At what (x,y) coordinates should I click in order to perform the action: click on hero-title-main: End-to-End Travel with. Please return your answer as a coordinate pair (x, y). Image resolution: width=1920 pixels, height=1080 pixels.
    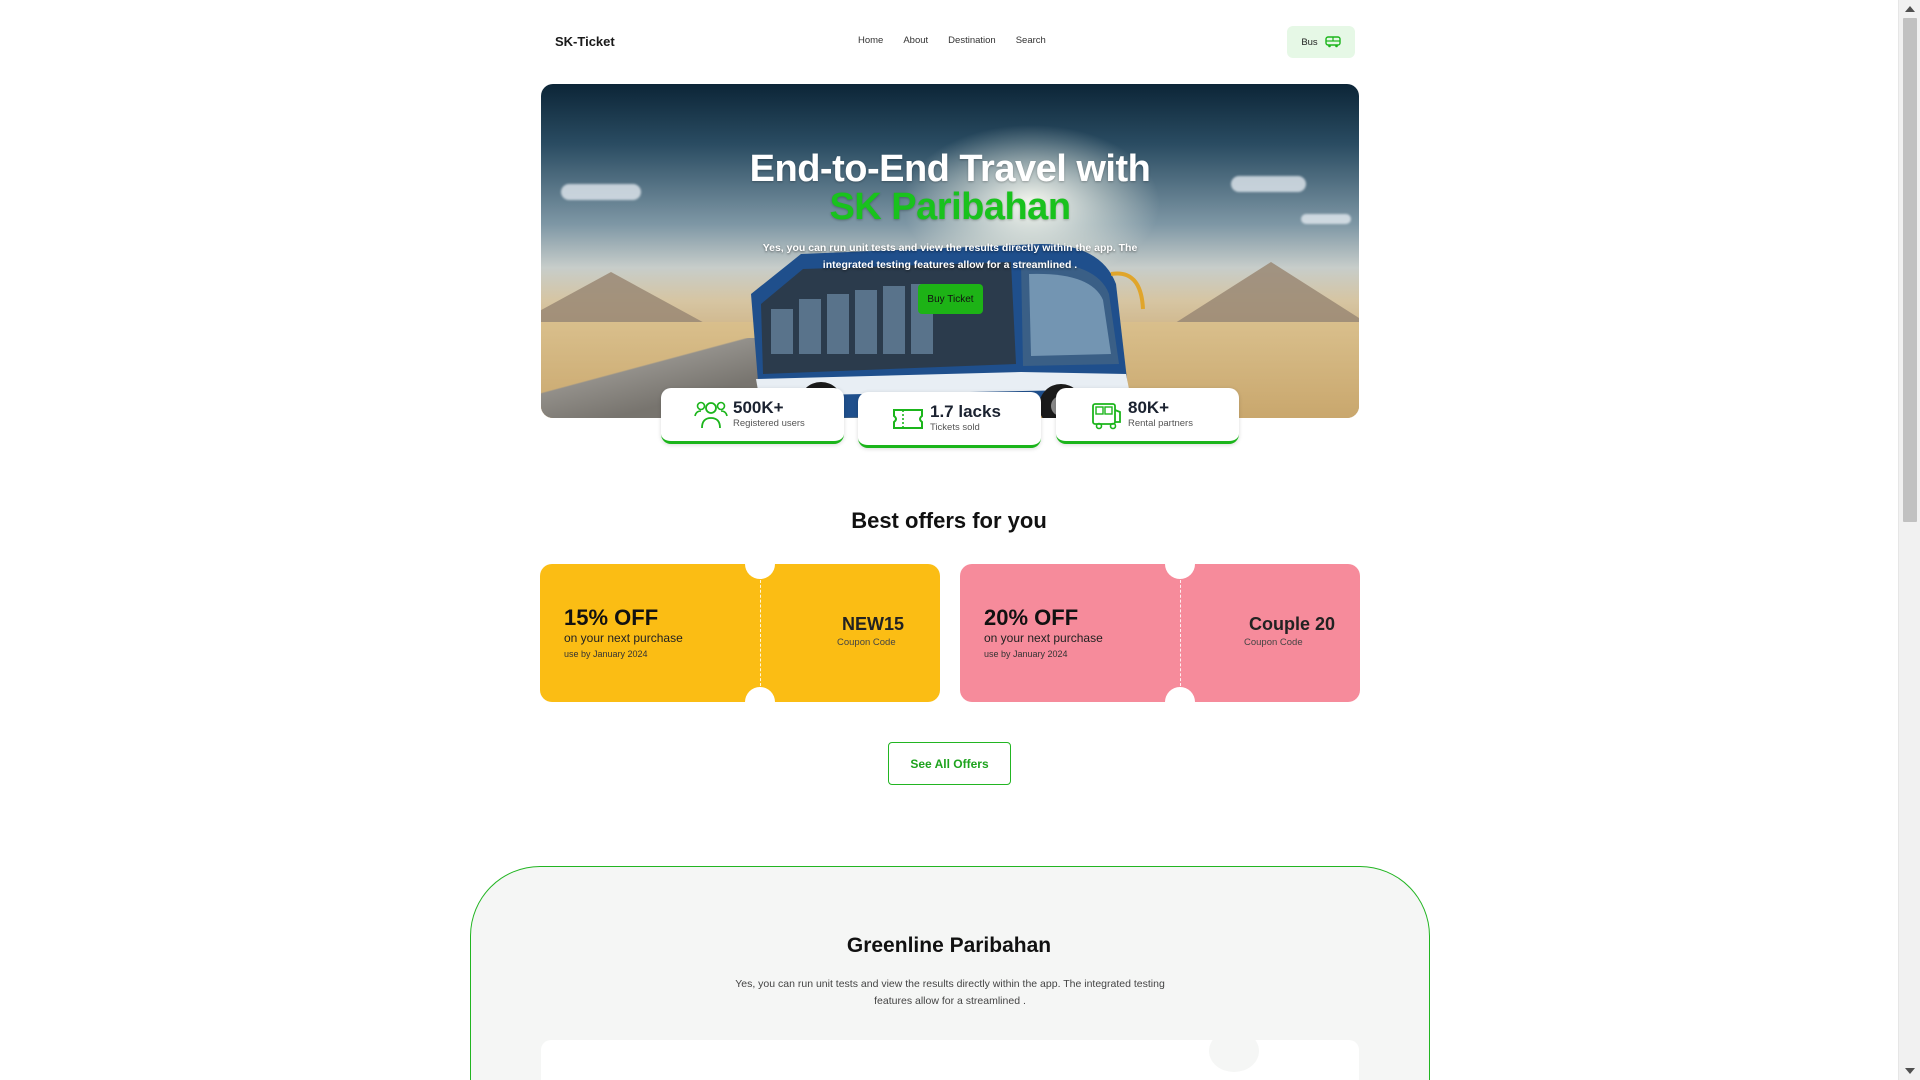
    Looking at the image, I should click on (950, 169).